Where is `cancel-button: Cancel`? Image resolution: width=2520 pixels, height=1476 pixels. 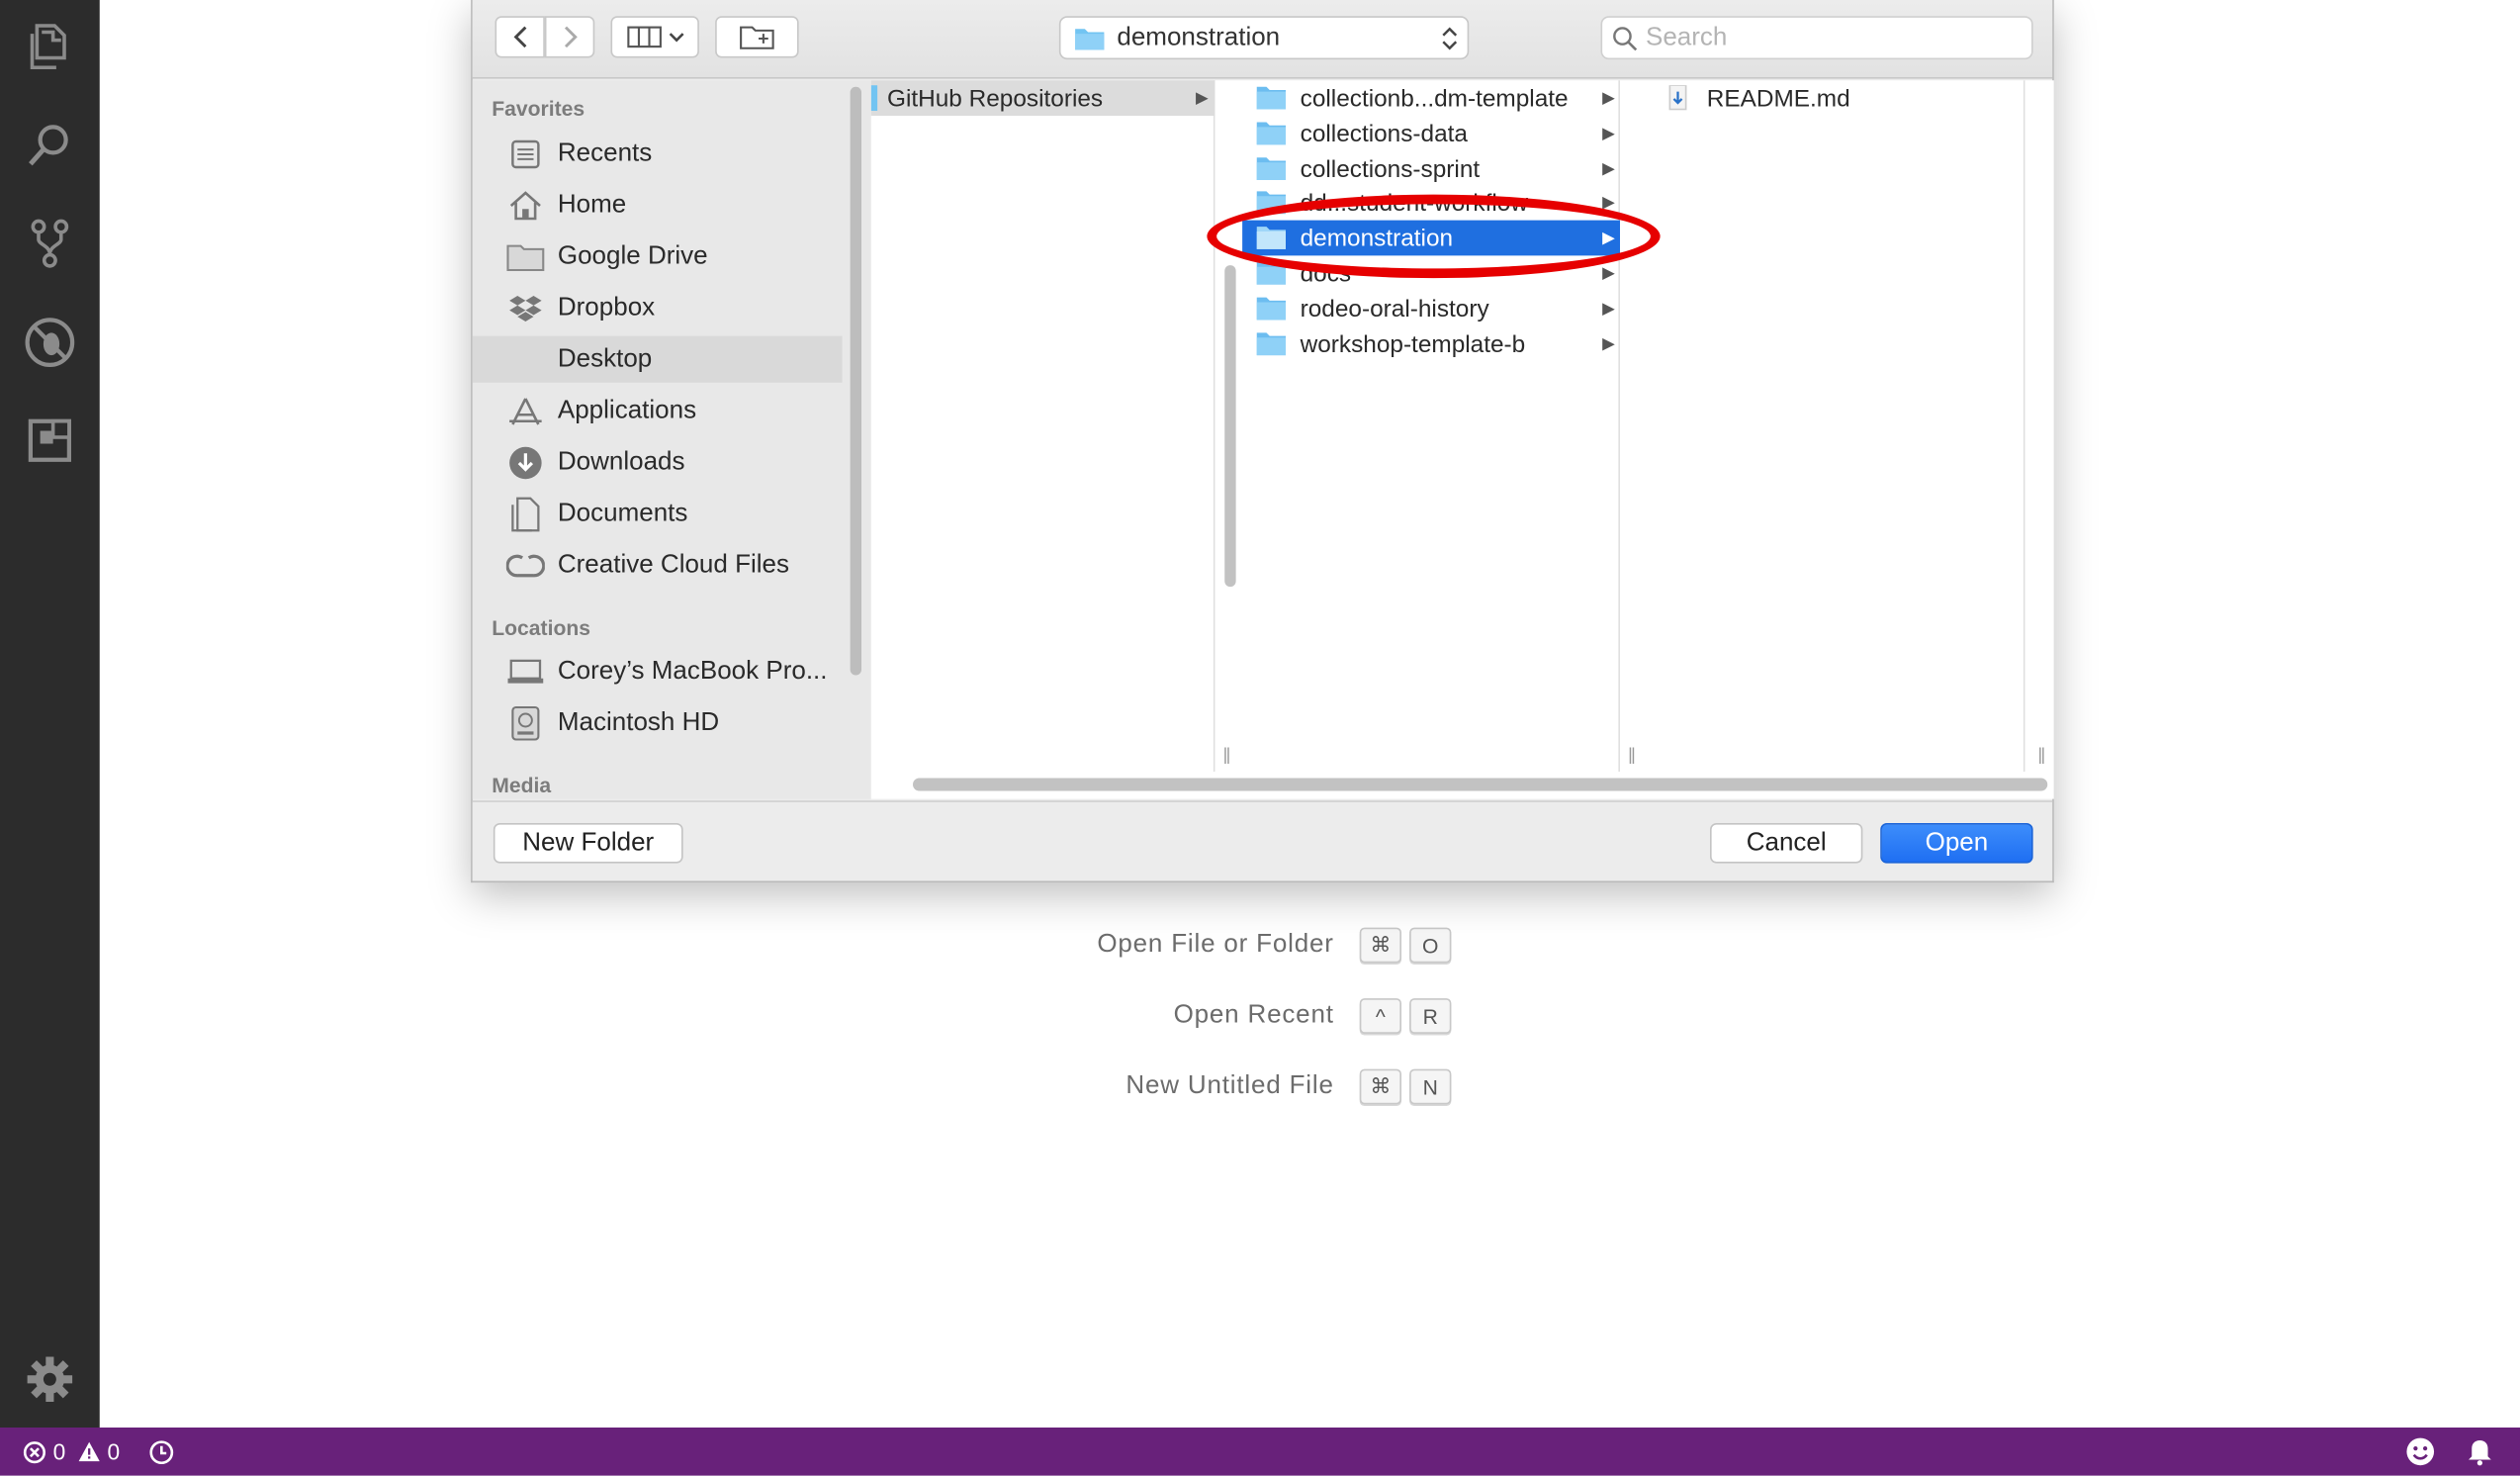 cancel-button: Cancel is located at coordinates (1786, 843).